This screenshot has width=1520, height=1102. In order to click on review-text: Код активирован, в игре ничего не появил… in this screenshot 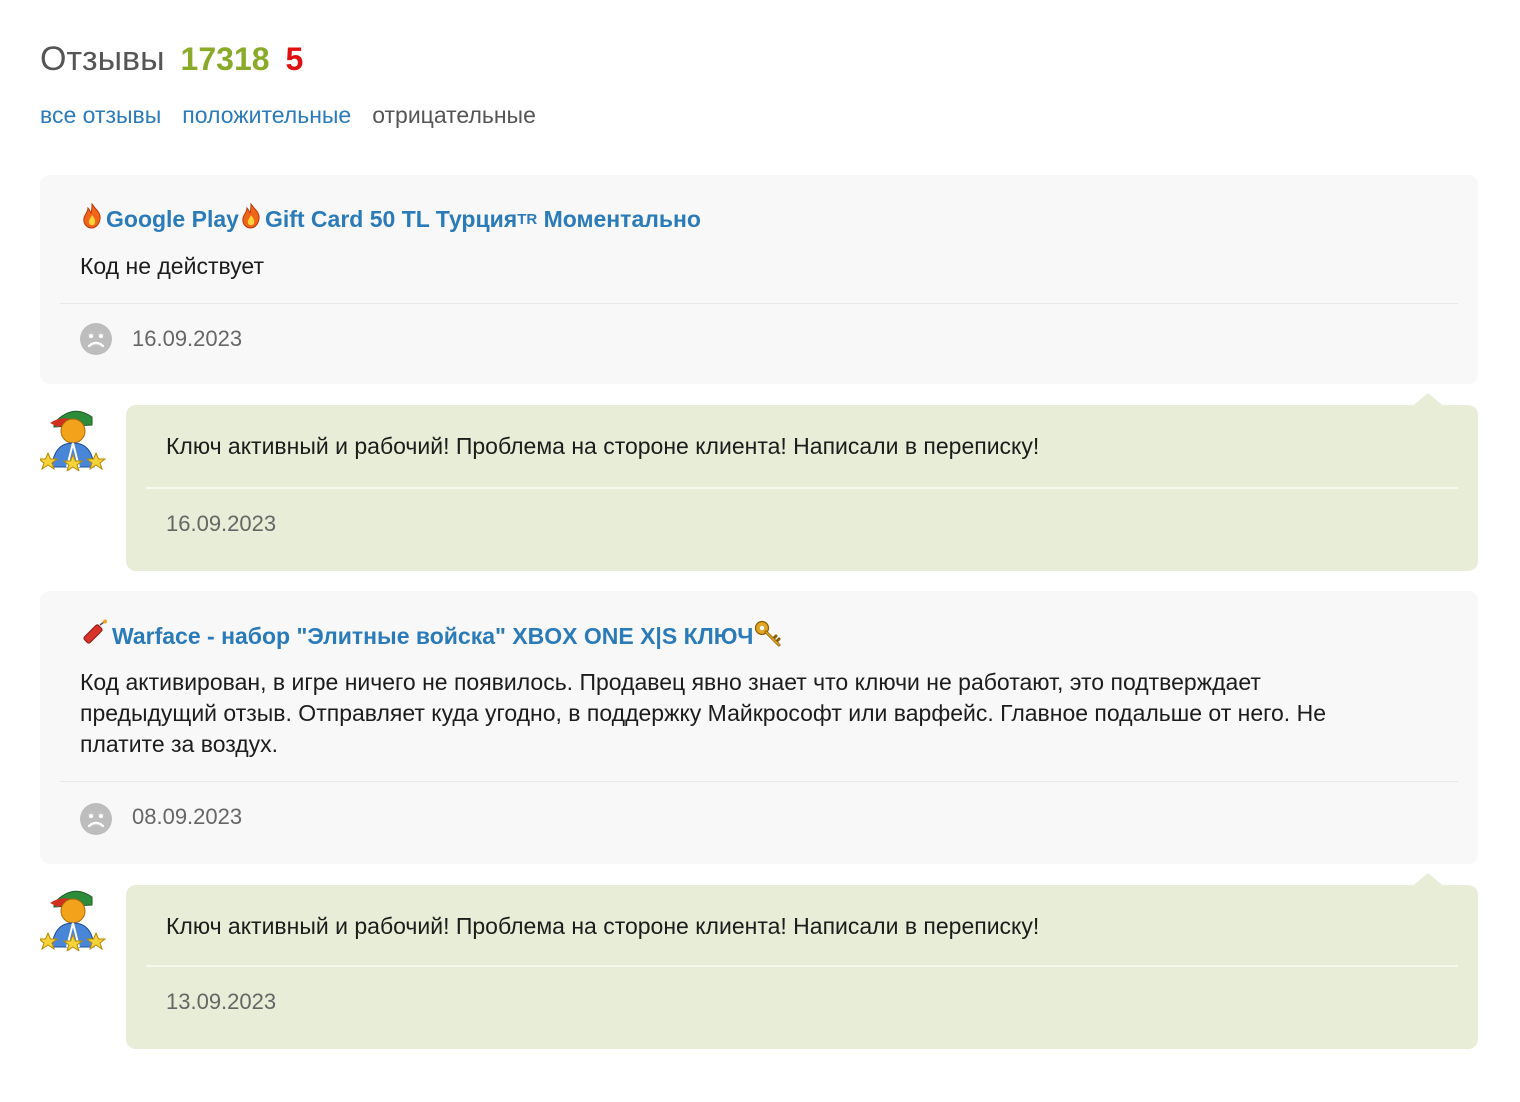, I will do `click(703, 713)`.